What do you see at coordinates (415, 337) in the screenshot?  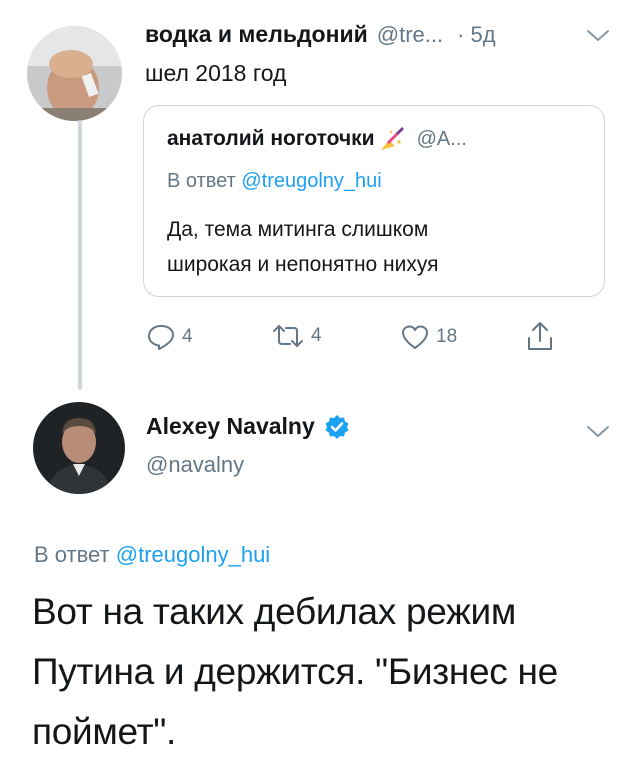 I see `heart-icon` at bounding box center [415, 337].